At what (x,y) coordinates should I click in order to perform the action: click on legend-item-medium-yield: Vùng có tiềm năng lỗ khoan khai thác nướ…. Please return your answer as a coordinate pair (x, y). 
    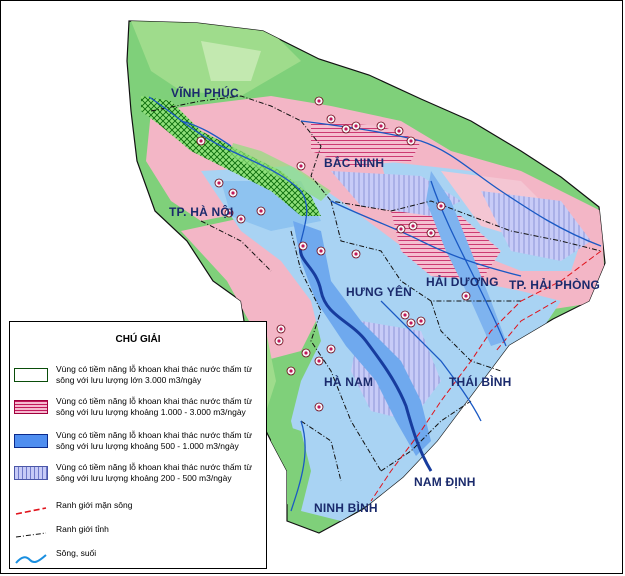
    Looking at the image, I should click on (139, 441).